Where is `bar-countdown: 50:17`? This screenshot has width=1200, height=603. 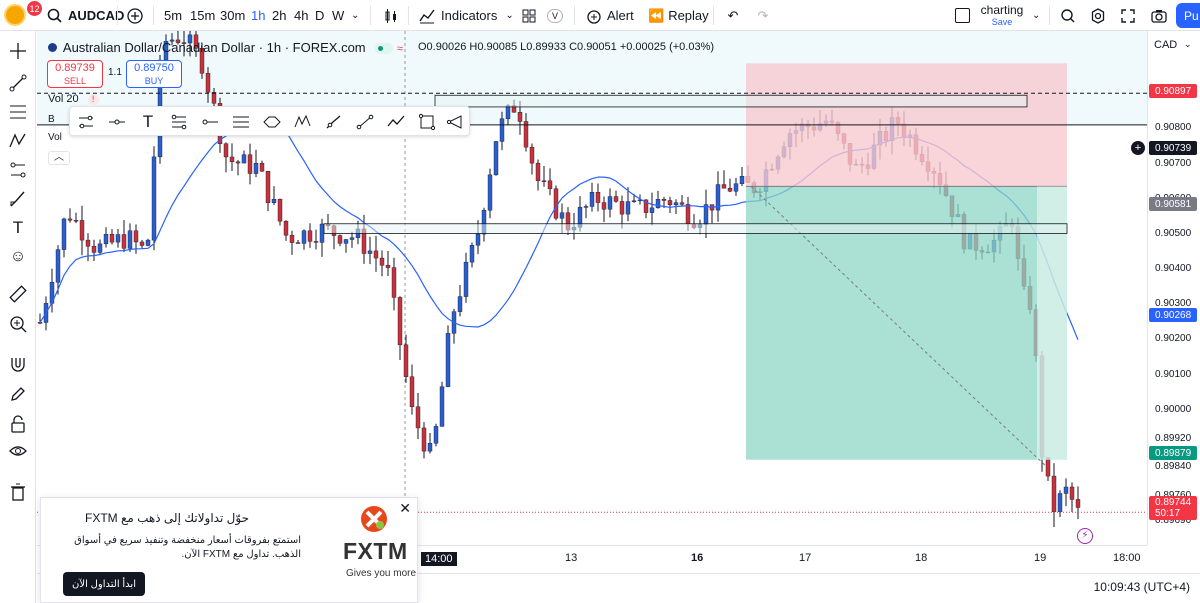
bar-countdown: 50:17 is located at coordinates (1168, 513).